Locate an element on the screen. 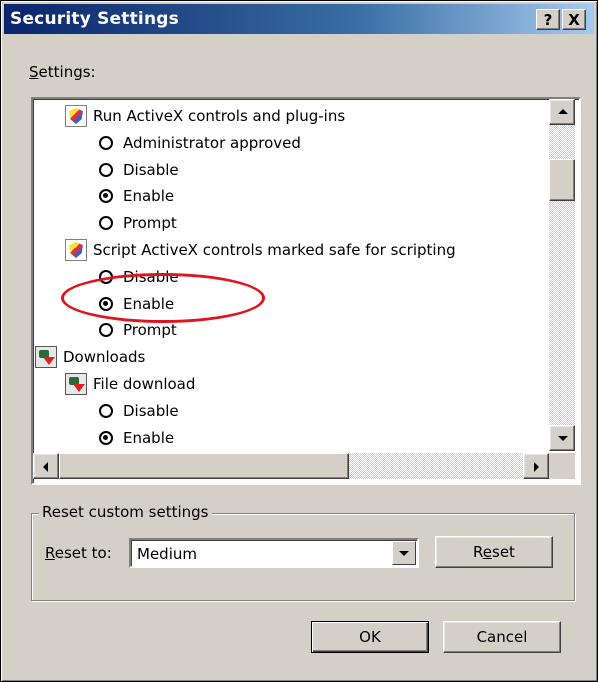 The height and width of the screenshot is (682, 598). reset-level-dropdown-button is located at coordinates (404, 553).